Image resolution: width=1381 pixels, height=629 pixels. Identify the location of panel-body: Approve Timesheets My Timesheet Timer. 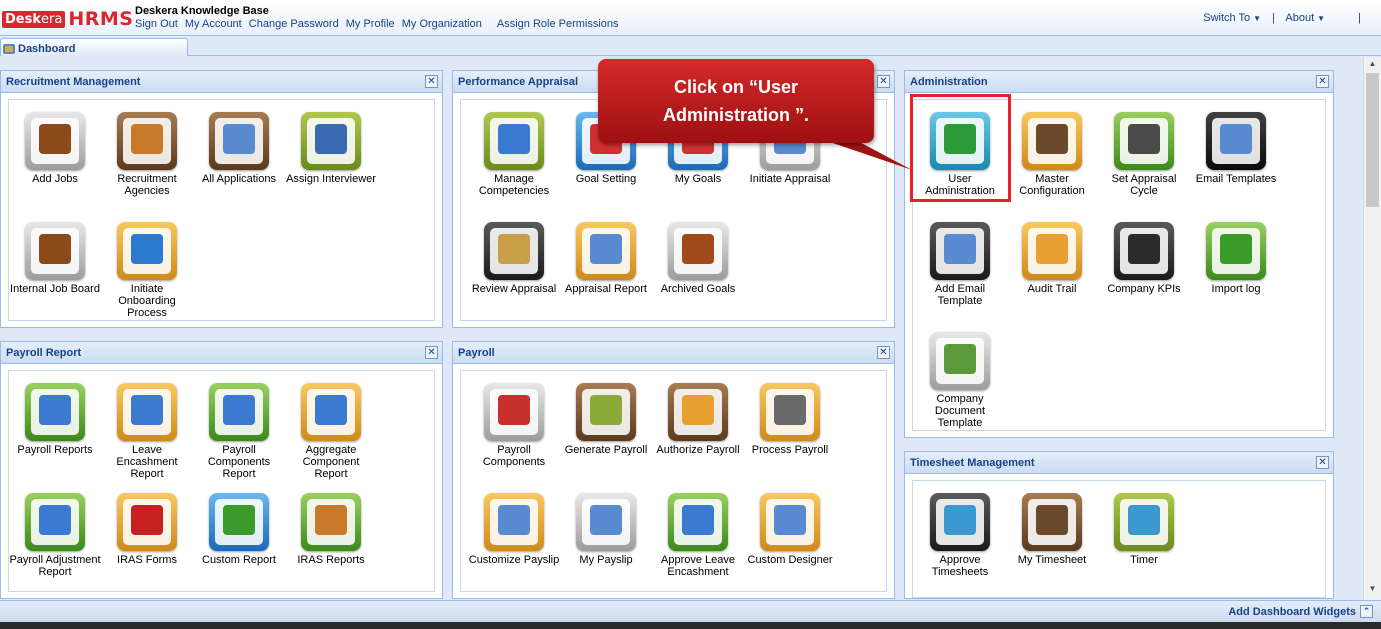
(1119, 539).